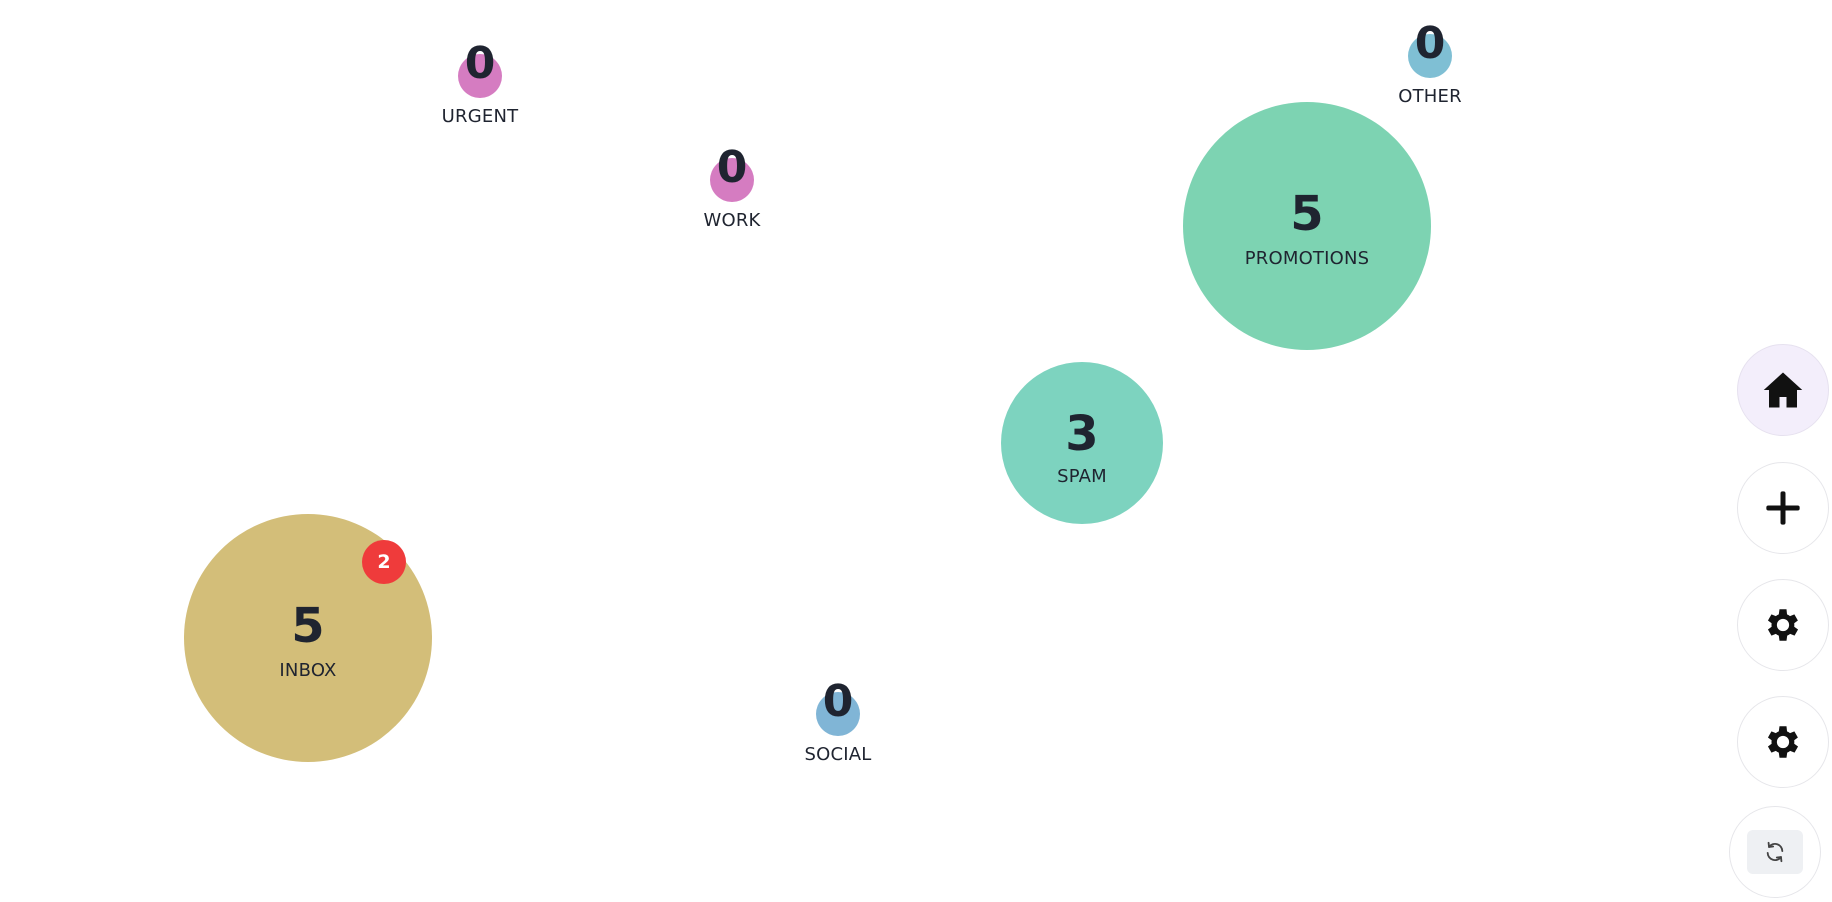 Image resolution: width=1832 pixels, height=902 pixels. I want to click on bubble-label: PROMOTIONS, so click(1307, 258).